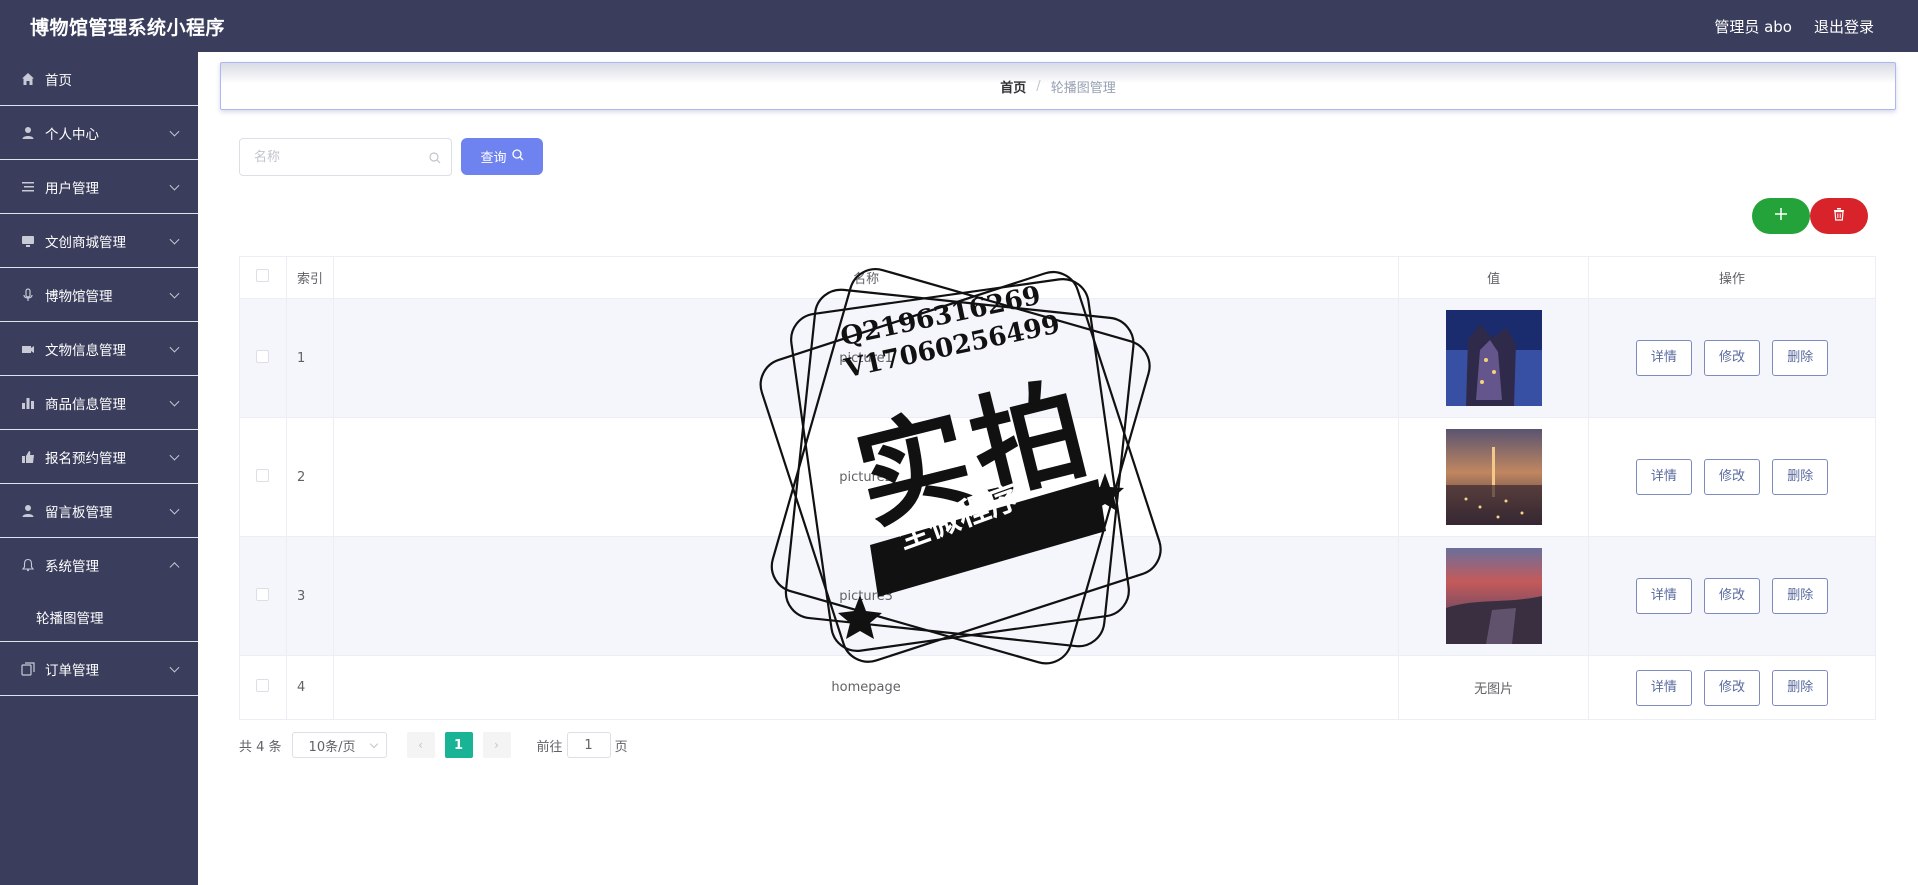  Describe the element at coordinates (85, 242) in the screenshot. I see `sidebar-item-label: 文创商城管理` at that location.